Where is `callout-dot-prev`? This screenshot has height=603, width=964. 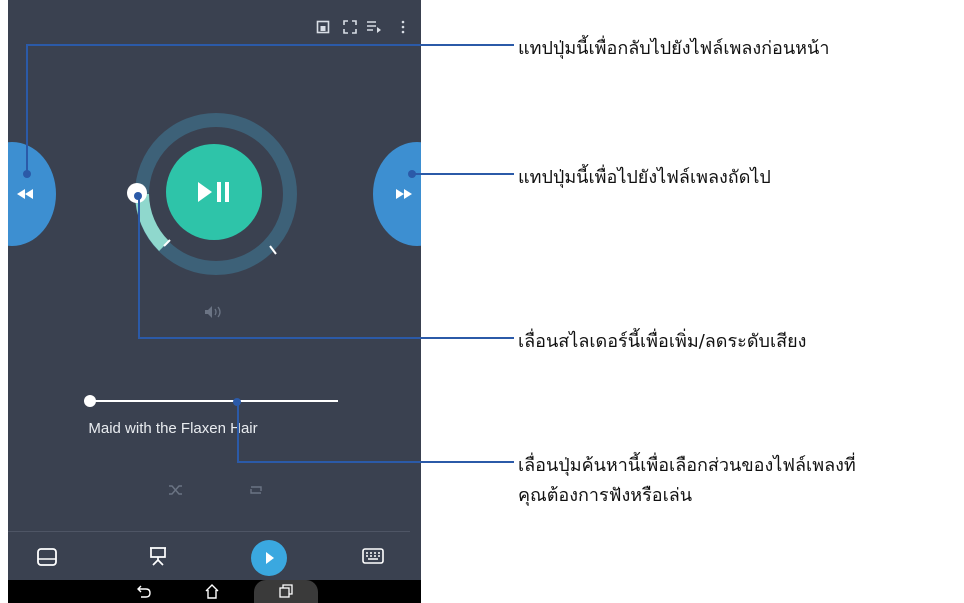
callout-dot-prev is located at coordinates (27, 174).